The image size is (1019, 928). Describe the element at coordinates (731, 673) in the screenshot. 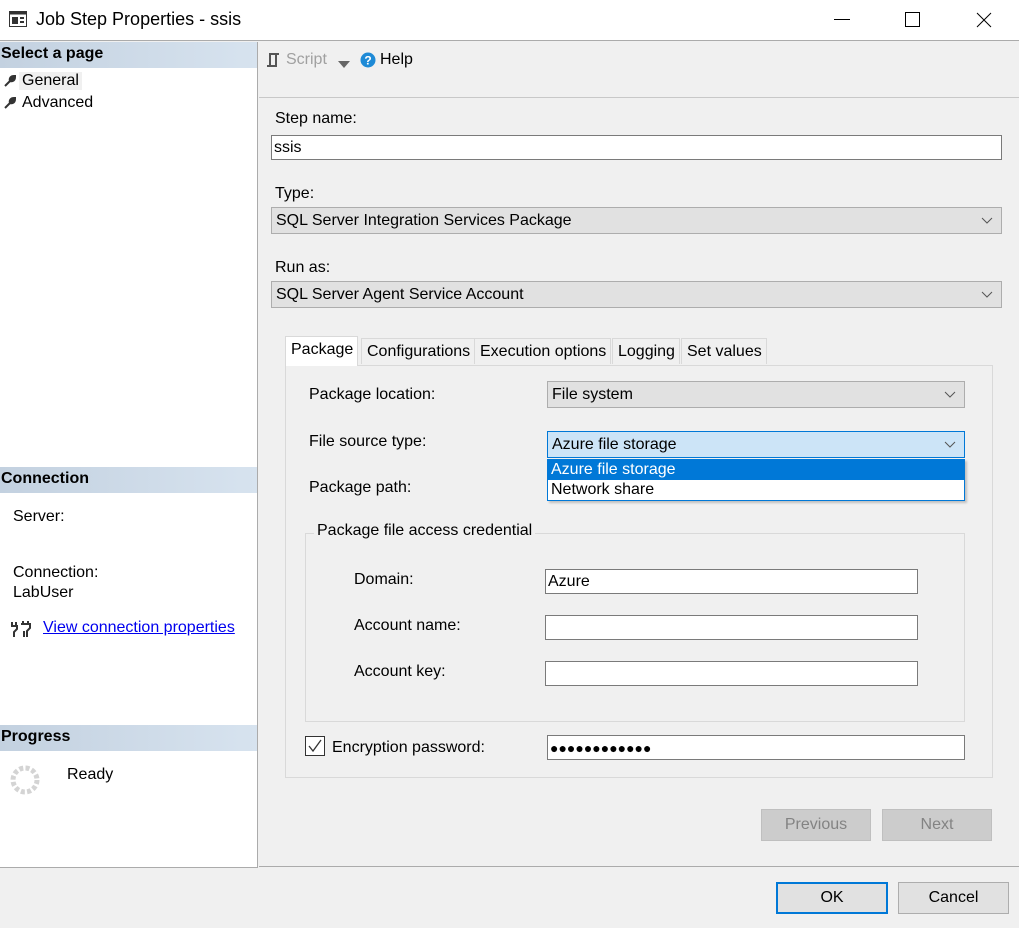

I see `account-key-input` at that location.